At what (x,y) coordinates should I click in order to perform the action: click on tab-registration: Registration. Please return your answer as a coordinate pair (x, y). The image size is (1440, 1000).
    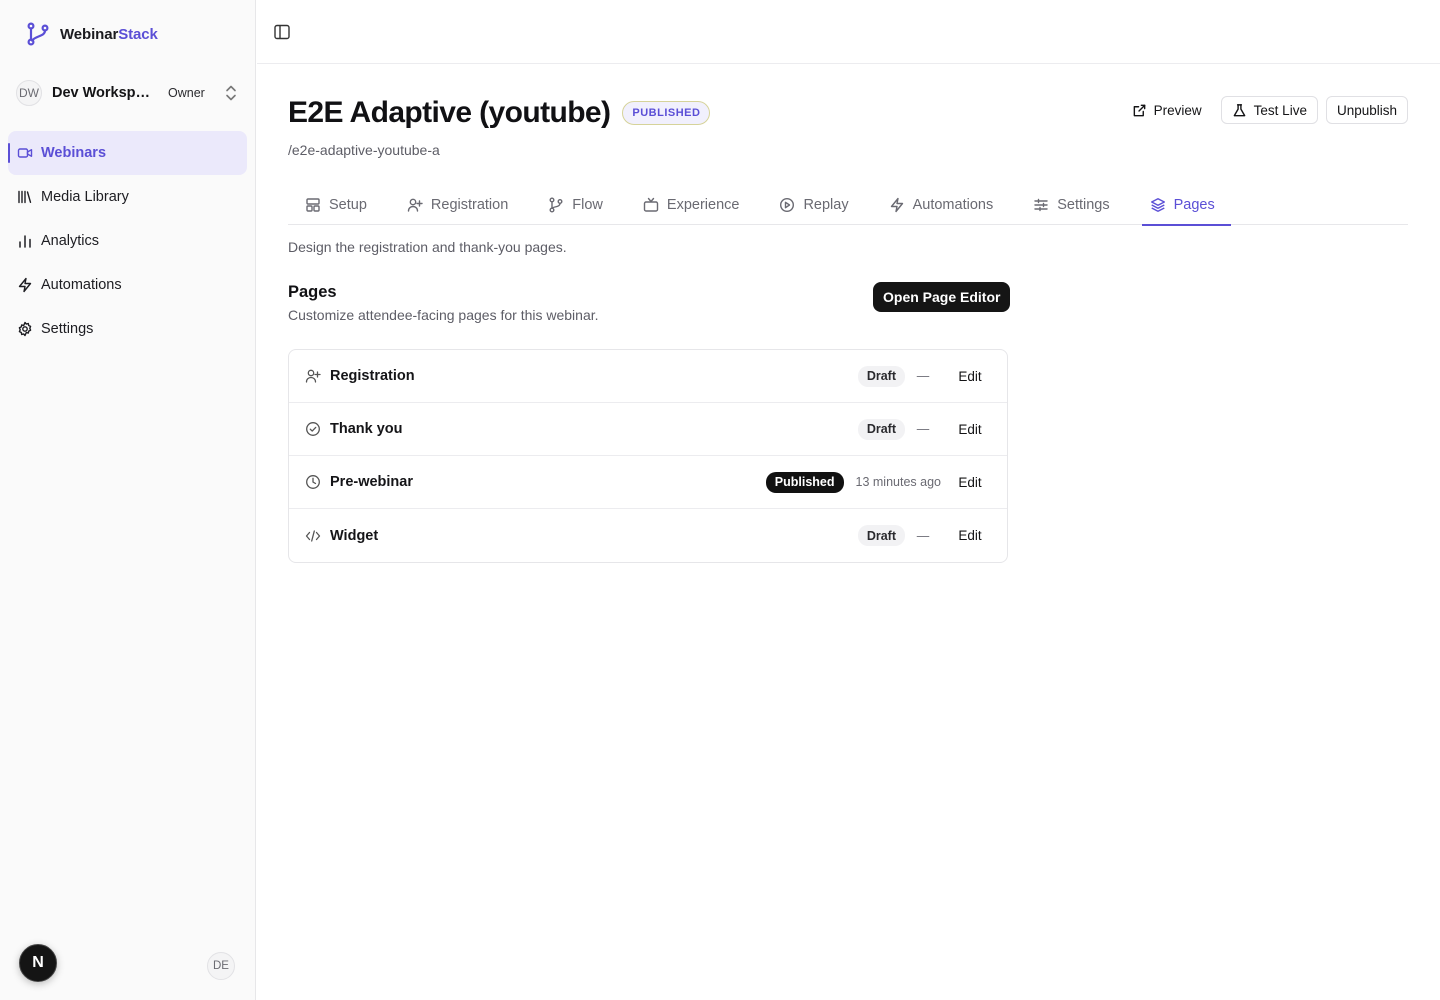
    Looking at the image, I should click on (457, 204).